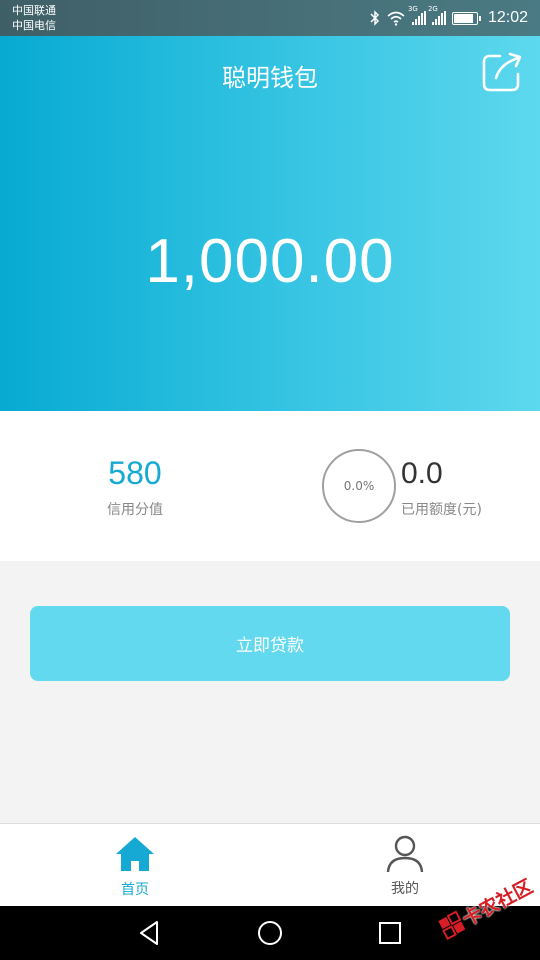 This screenshot has width=540, height=960. Describe the element at coordinates (463, 18) in the screenshot. I see `battery-fill` at that location.